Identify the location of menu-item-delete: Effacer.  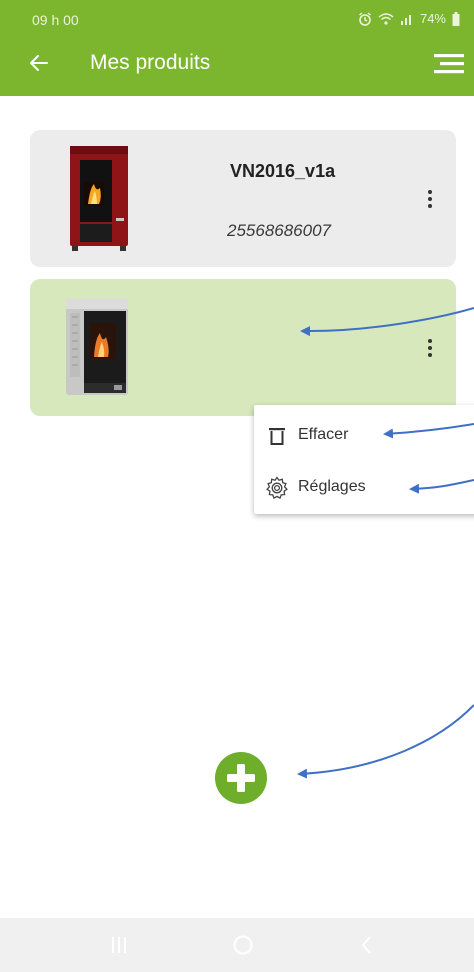
(364, 436).